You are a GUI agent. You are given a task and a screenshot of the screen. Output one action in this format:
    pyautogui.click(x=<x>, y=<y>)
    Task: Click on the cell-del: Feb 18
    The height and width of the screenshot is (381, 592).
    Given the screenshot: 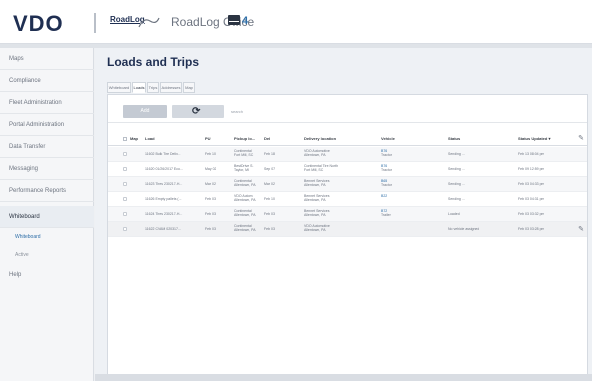 What is the action you would take?
    pyautogui.click(x=269, y=154)
    